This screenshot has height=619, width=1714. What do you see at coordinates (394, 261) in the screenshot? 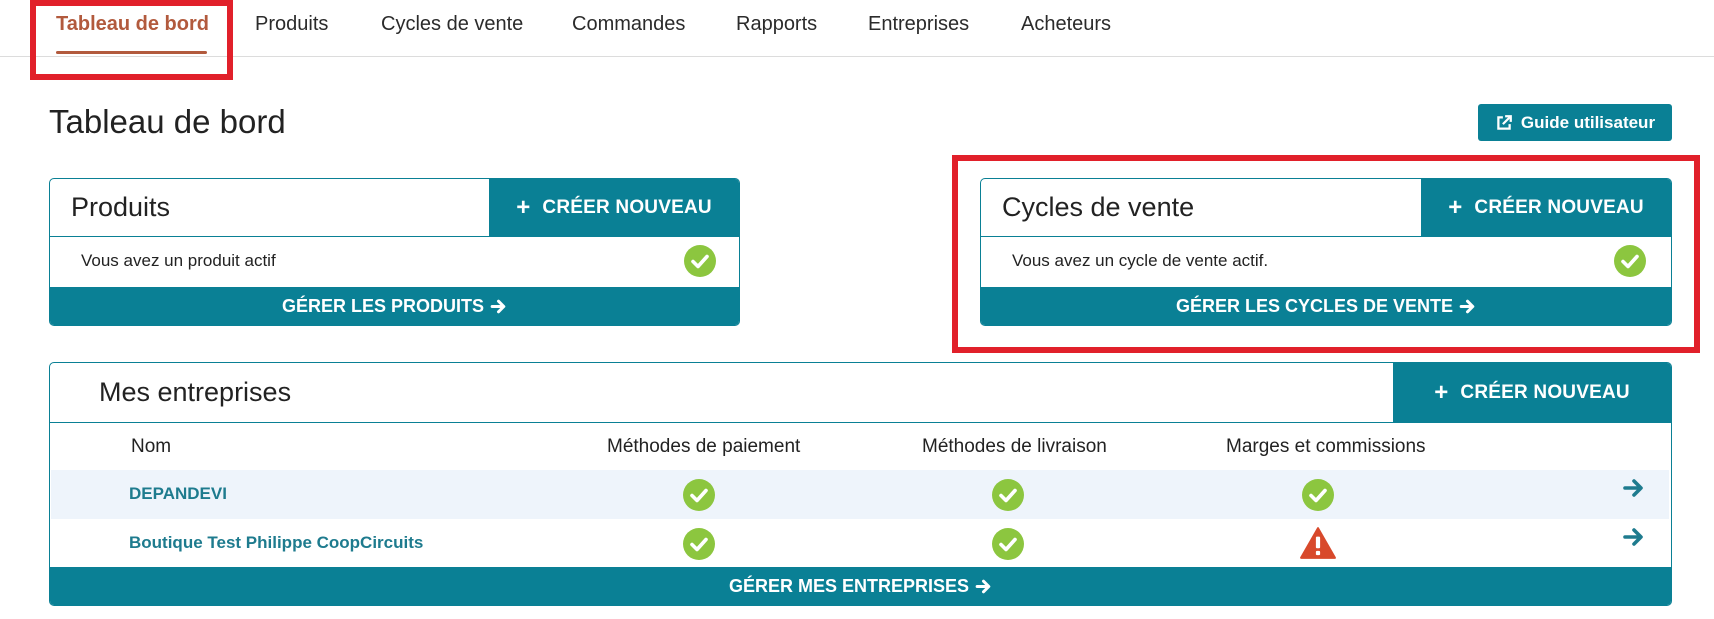
I see `products-status-row: Vous avez un produit actif` at bounding box center [394, 261].